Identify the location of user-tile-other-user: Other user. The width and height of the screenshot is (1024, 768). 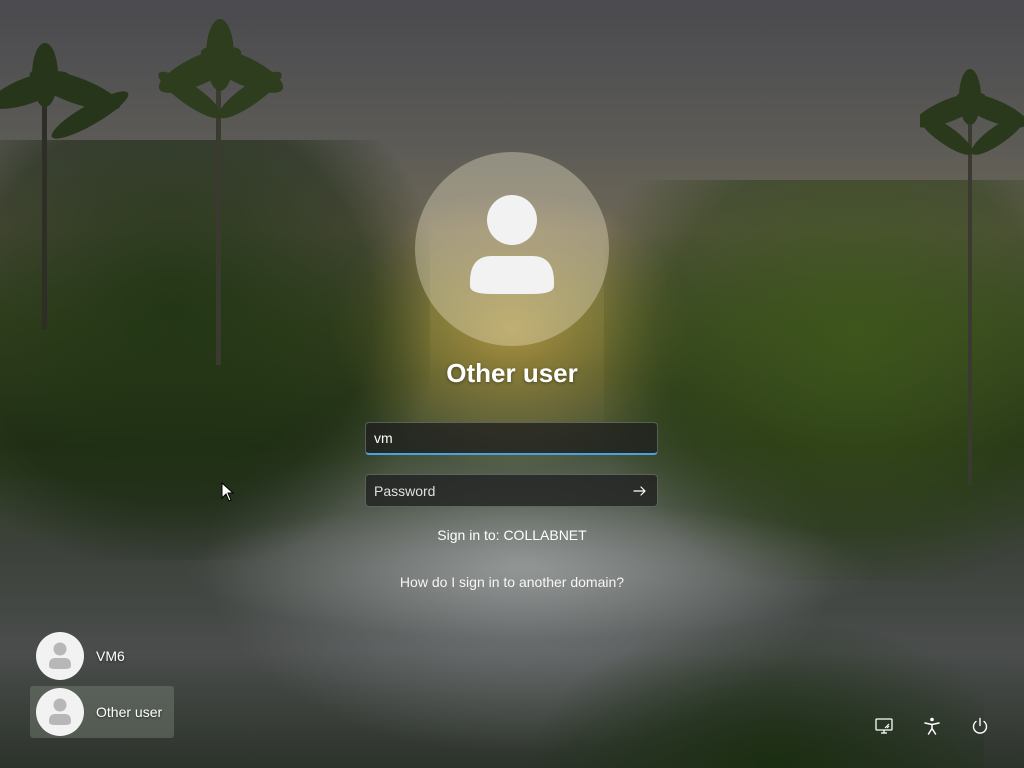
(102, 712).